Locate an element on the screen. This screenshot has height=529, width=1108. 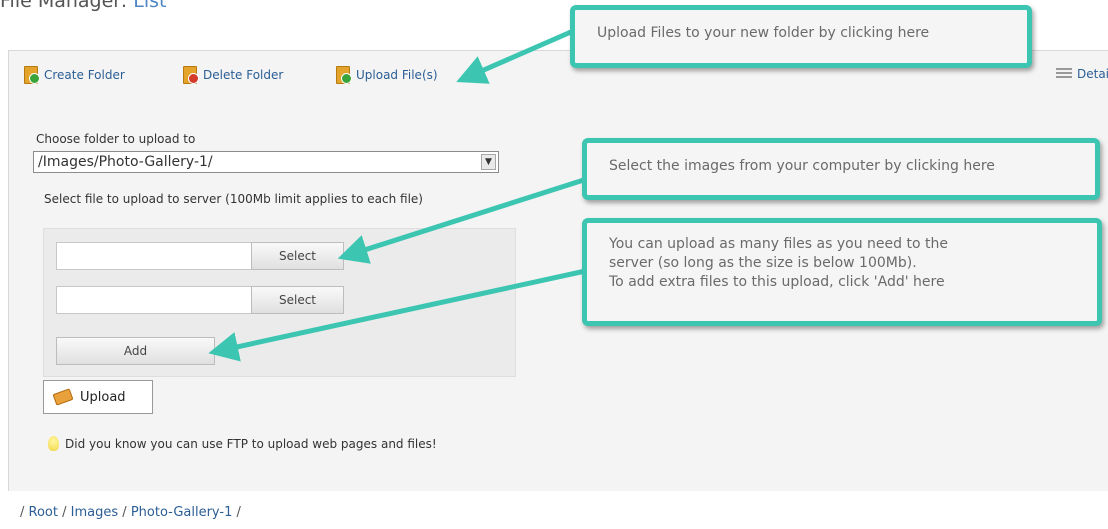
arrow-upload-files is located at coordinates (518, 54).